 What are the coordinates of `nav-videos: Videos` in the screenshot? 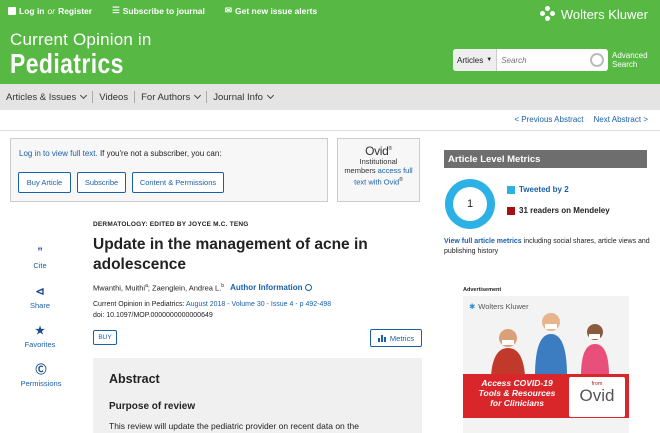 It's located at (113, 97).